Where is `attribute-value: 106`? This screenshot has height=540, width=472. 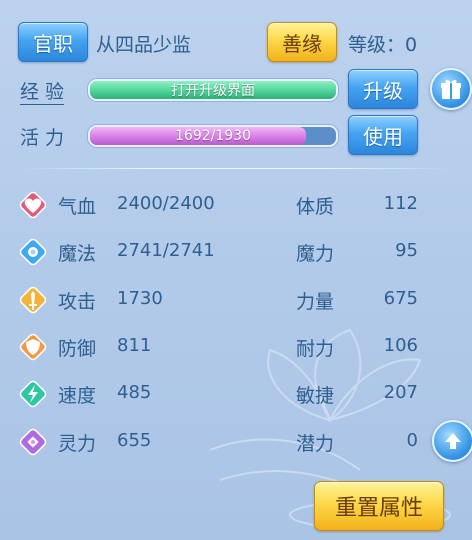 attribute-value: 106 is located at coordinates (400, 345).